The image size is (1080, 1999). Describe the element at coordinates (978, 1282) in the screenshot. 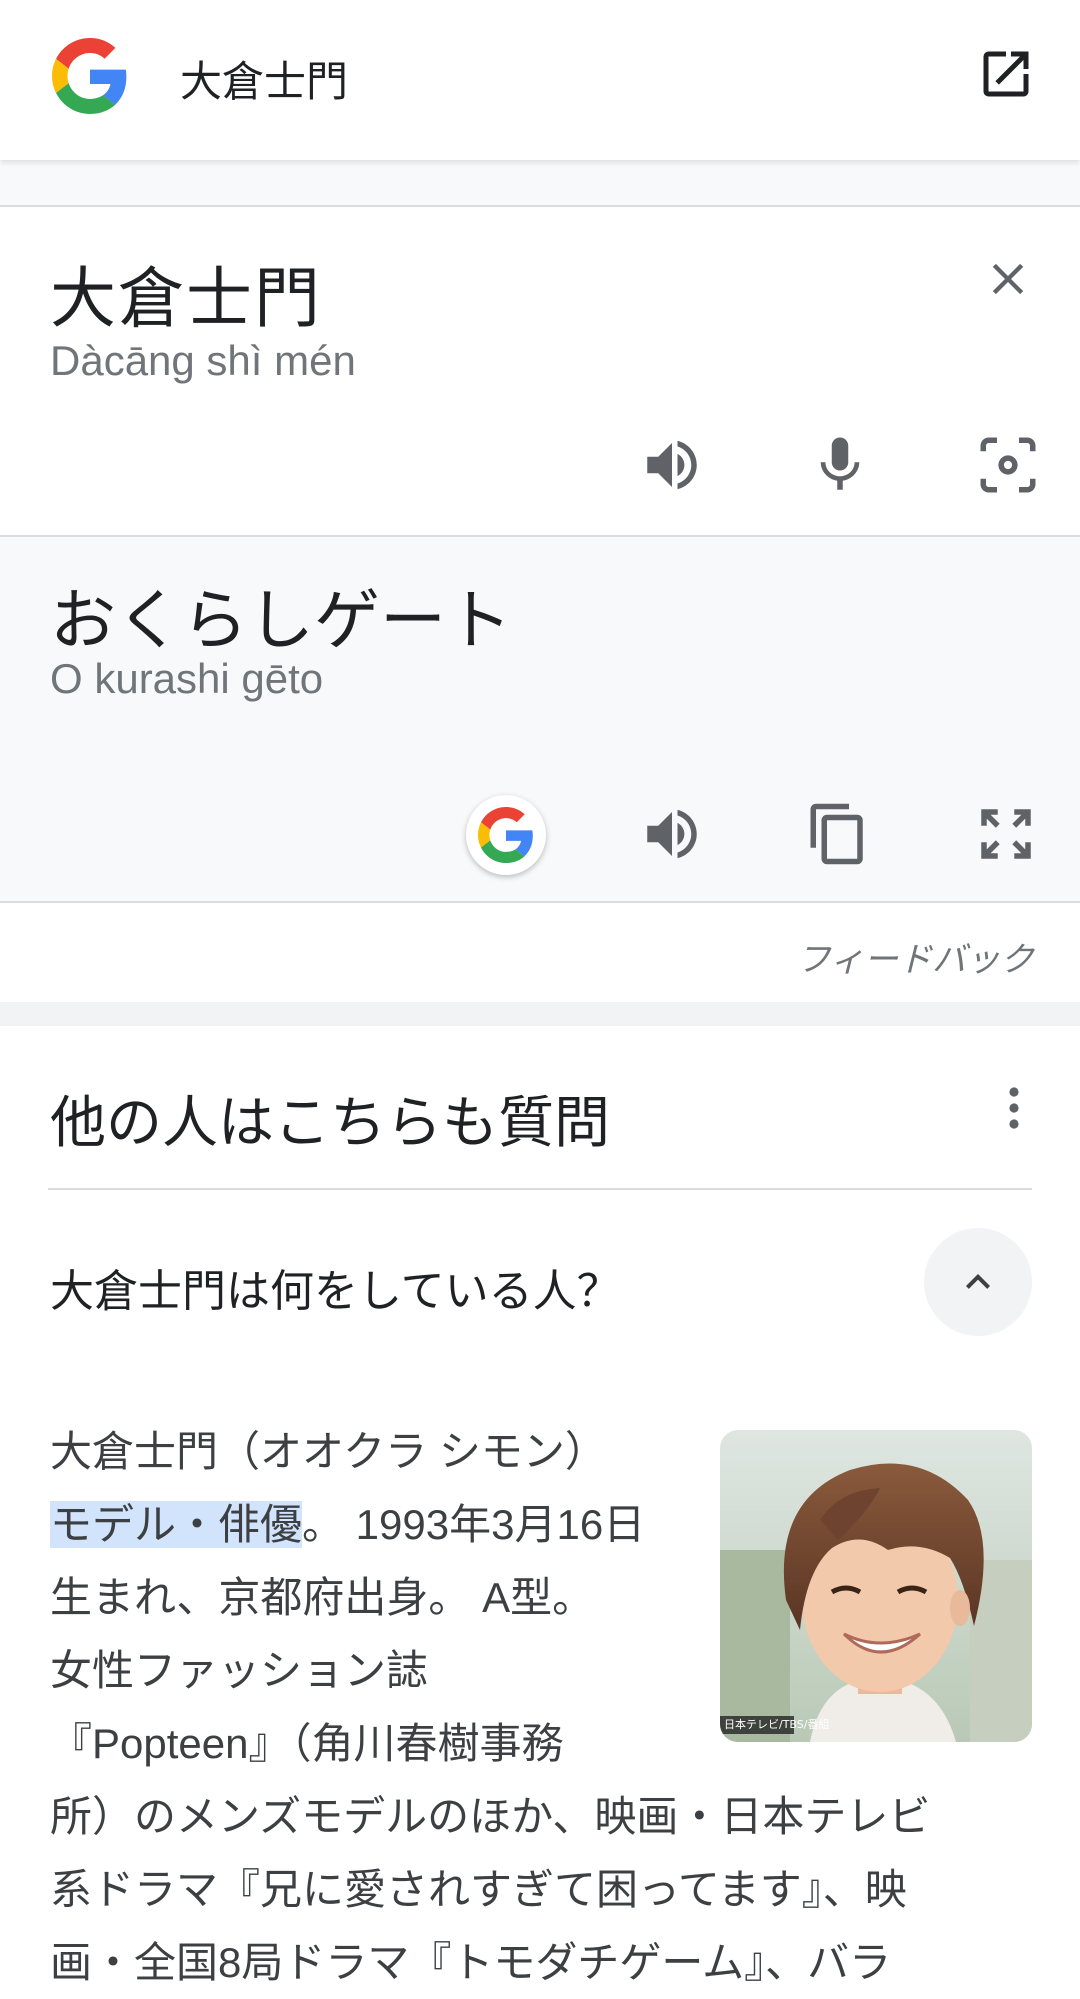

I see `chevron-up-icon` at that location.